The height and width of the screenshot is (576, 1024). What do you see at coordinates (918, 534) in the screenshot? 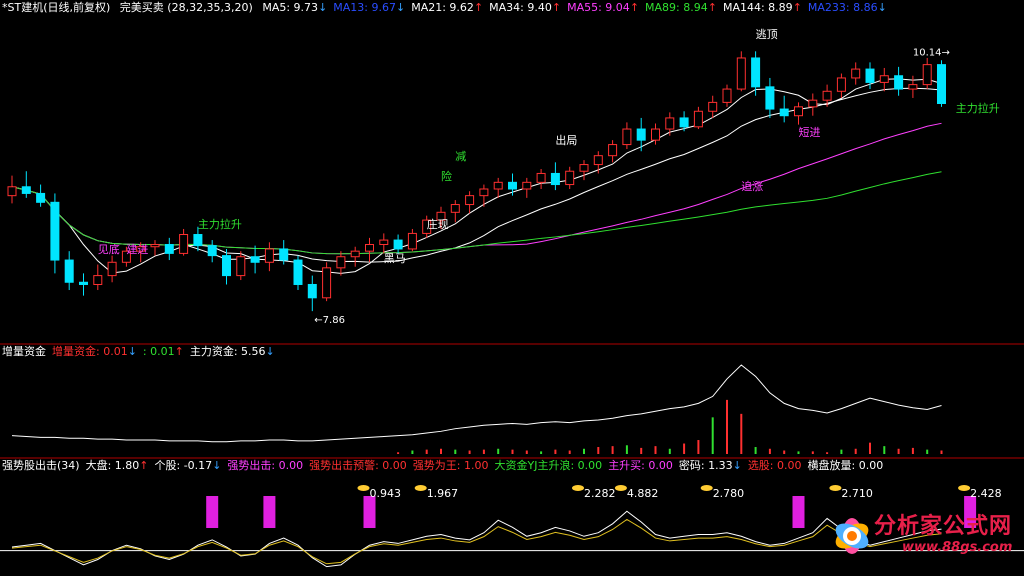
I see `site-watermark: 分析家公式网 www.88gs.com` at bounding box center [918, 534].